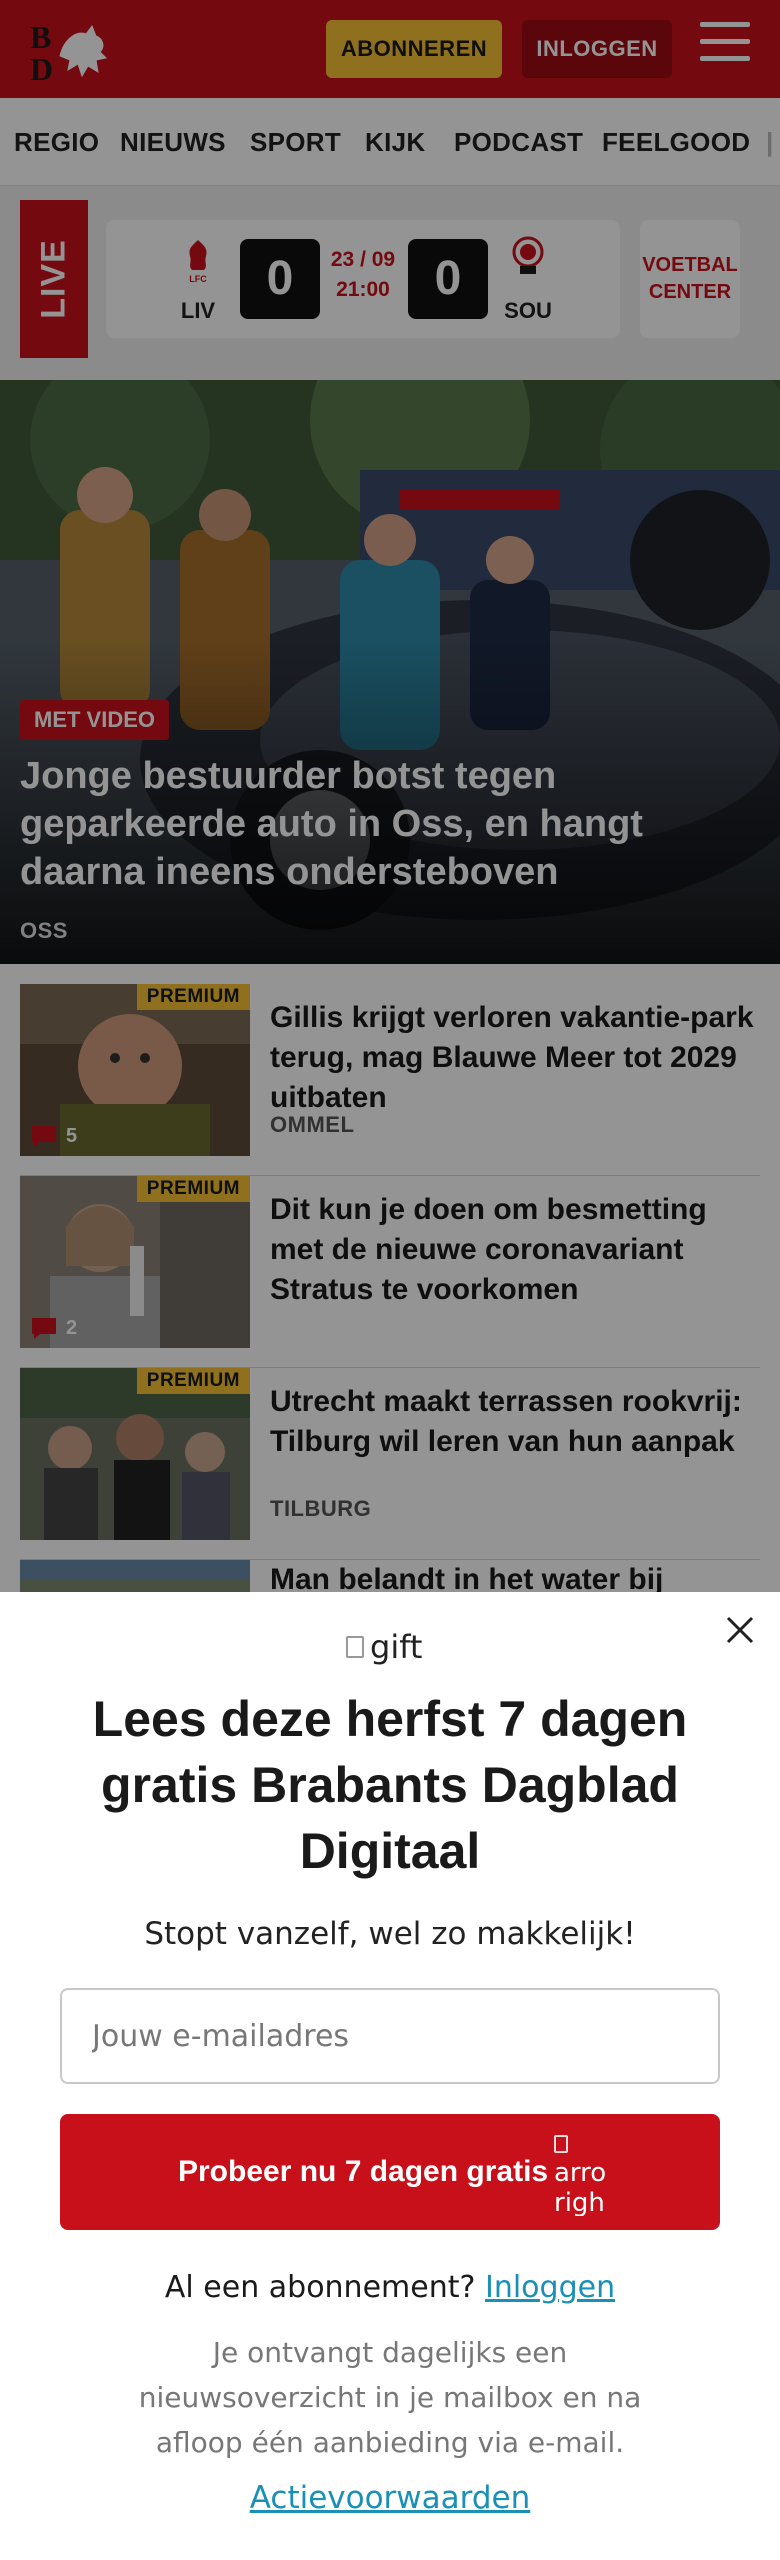 The image size is (780, 2560). What do you see at coordinates (384, 1647) in the screenshot?
I see `gift-icon: gift` at bounding box center [384, 1647].